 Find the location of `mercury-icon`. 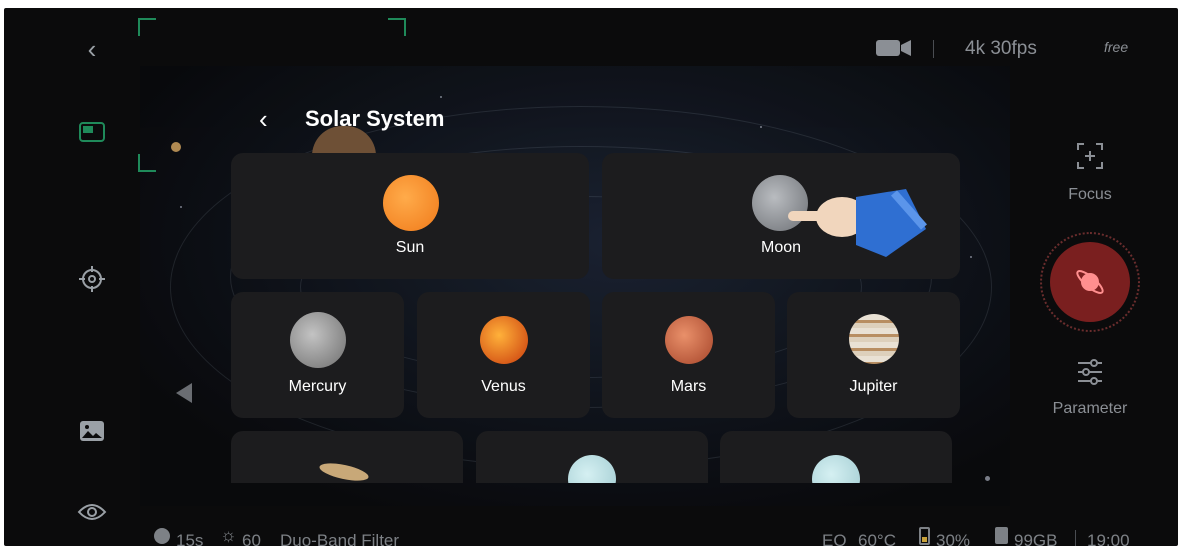

mercury-icon is located at coordinates (318, 340).